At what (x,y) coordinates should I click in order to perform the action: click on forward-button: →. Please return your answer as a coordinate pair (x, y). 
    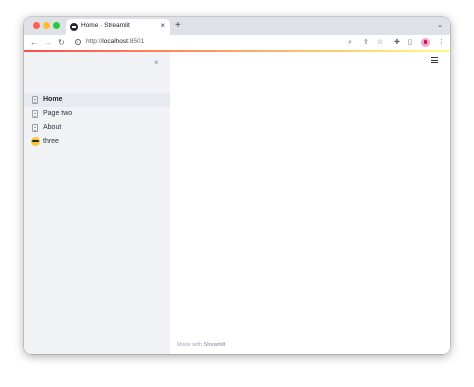
    Looking at the image, I should click on (48, 42).